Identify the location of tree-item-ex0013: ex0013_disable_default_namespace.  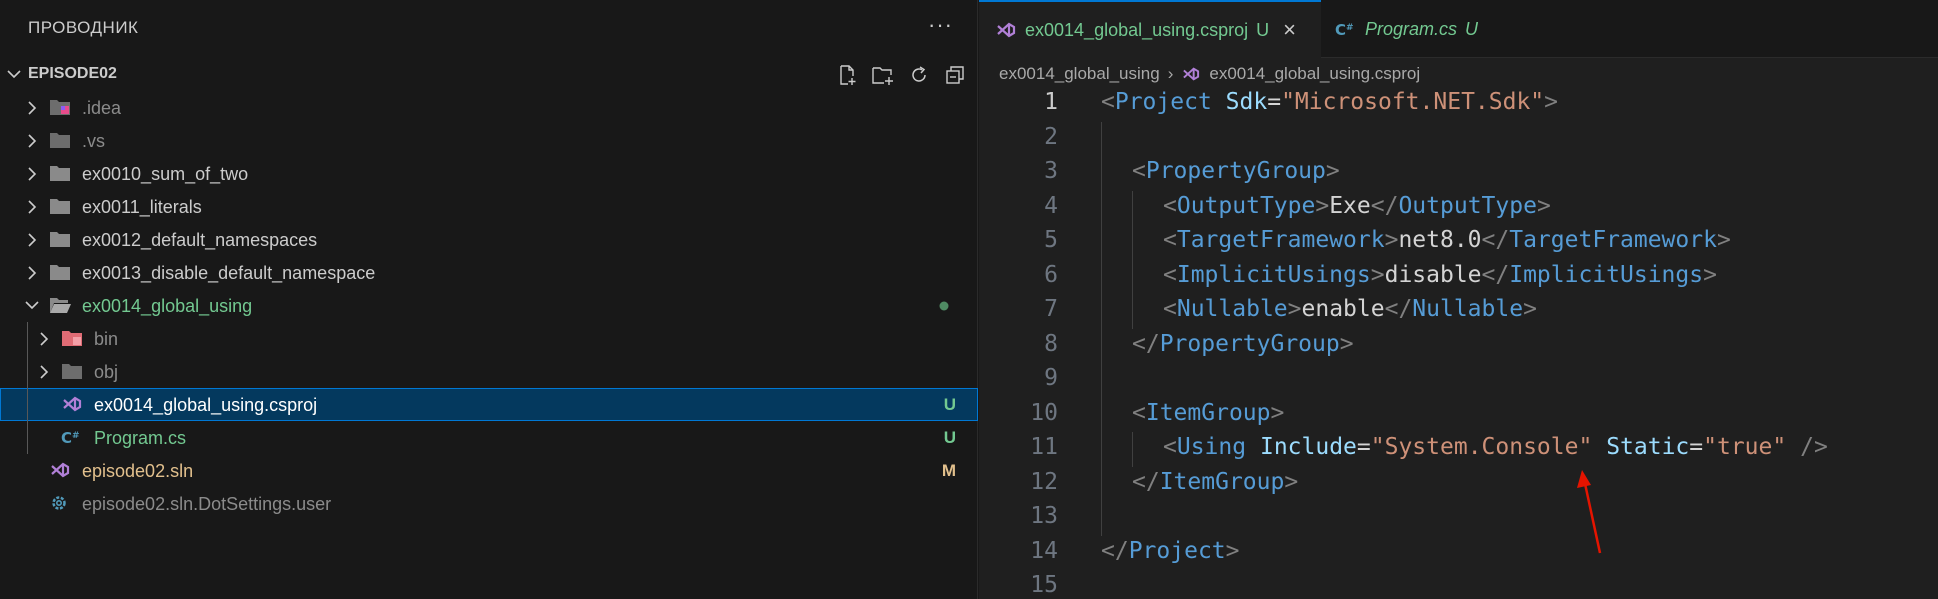
(489, 272).